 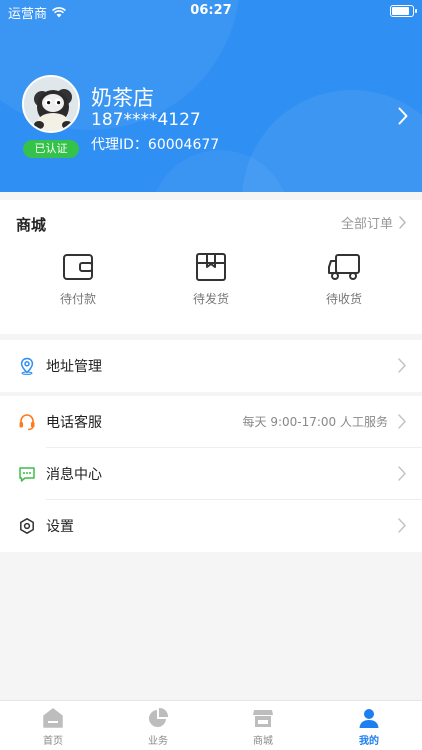 What do you see at coordinates (155, 145) in the screenshot?
I see `agent-id: 代理ID：60004677` at bounding box center [155, 145].